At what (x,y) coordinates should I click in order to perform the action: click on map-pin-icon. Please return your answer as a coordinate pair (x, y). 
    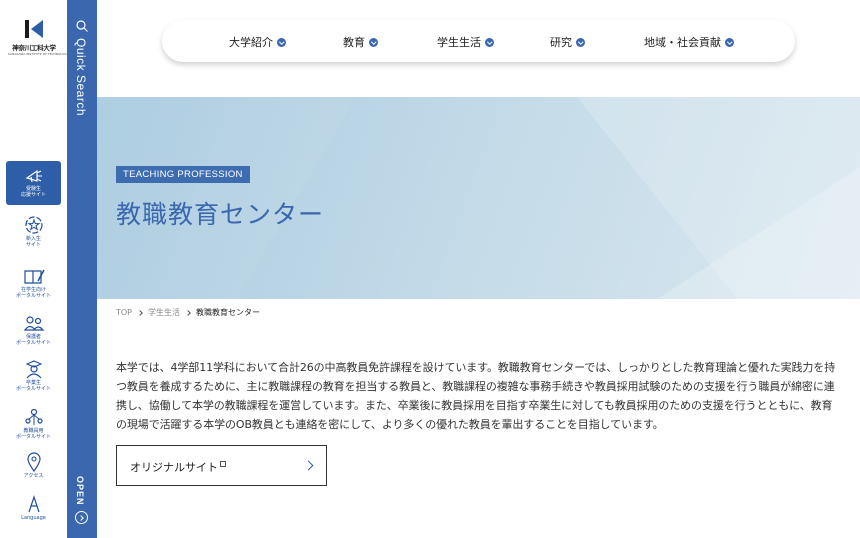
    Looking at the image, I should click on (34, 462).